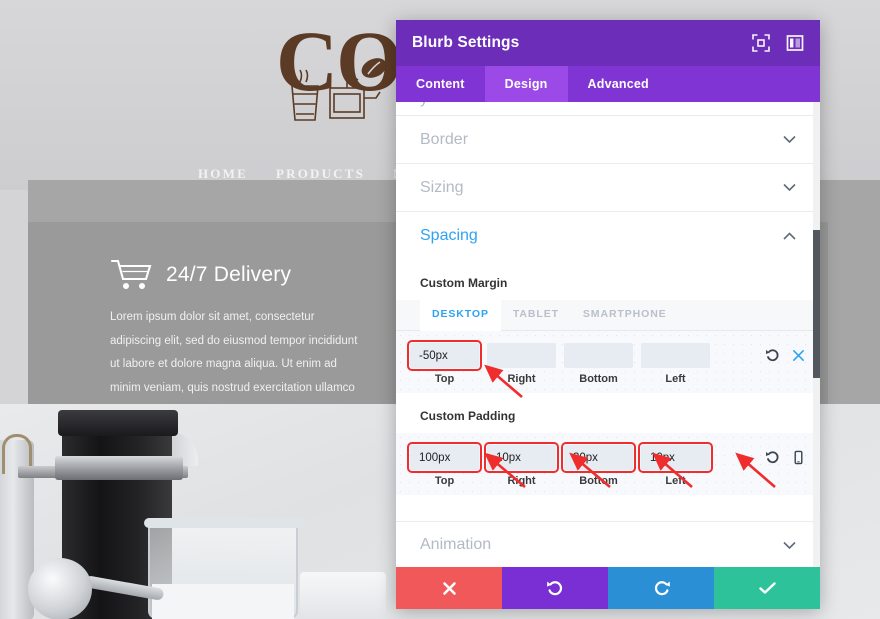 This screenshot has height=619, width=880. I want to click on save-button, so click(767, 588).